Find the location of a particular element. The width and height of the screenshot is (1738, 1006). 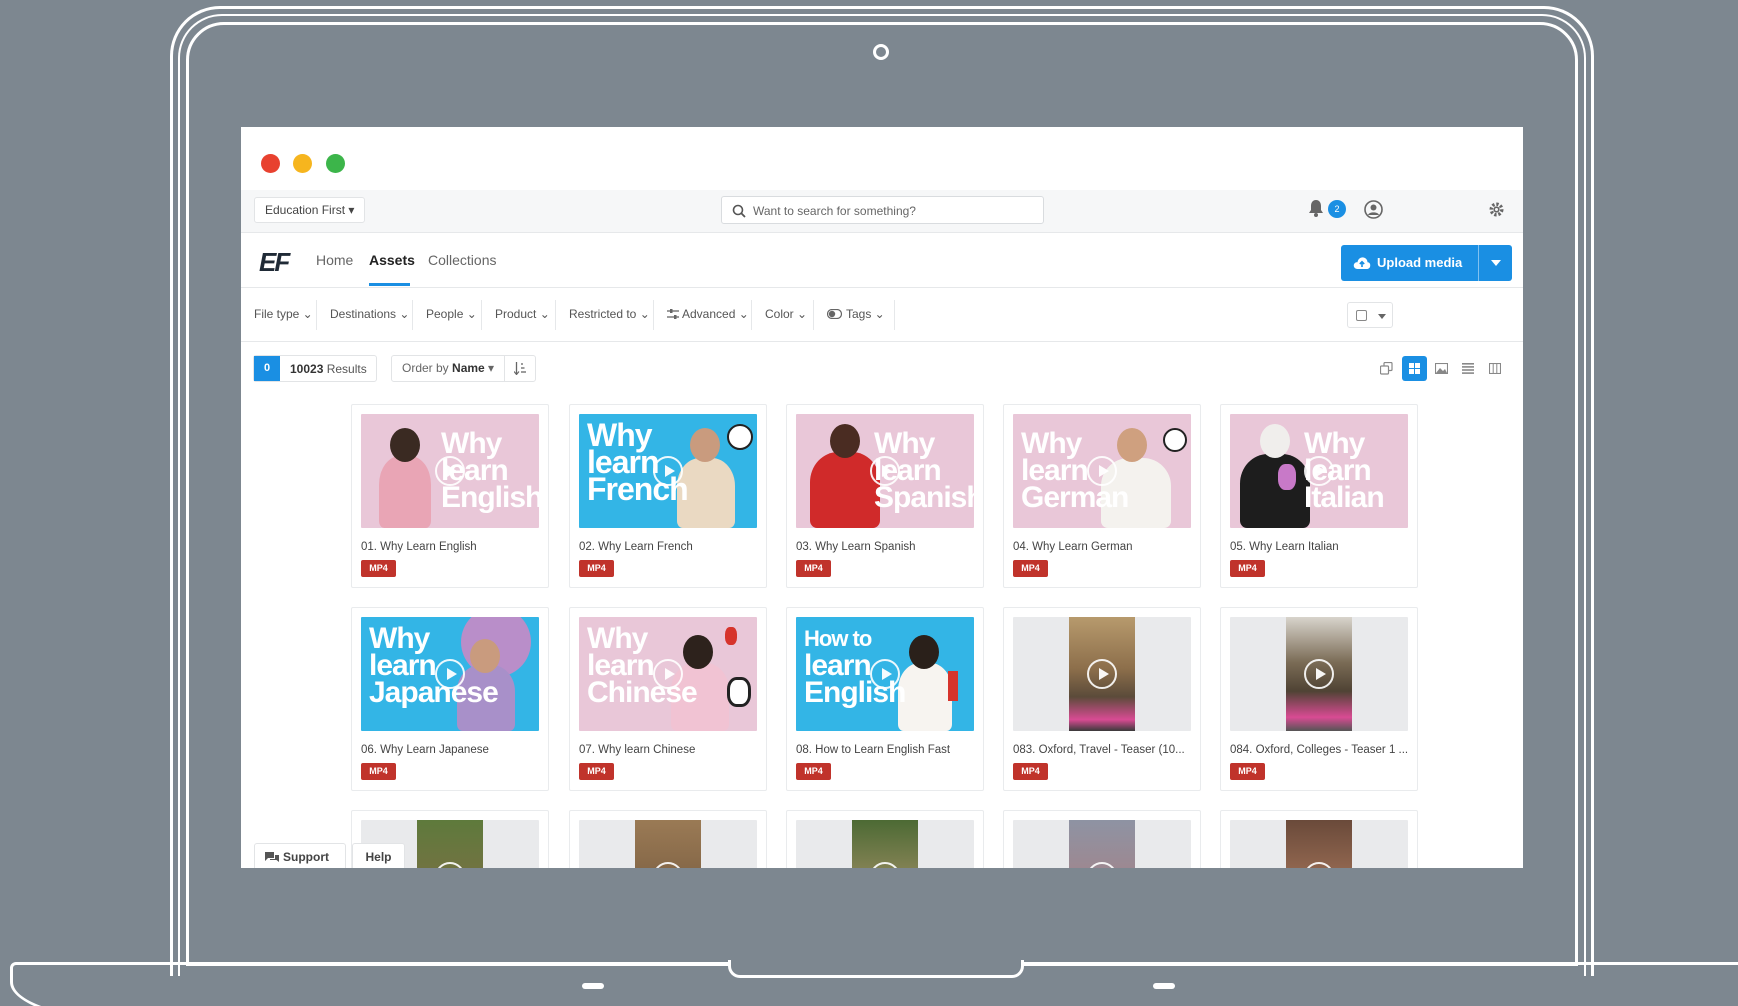

minimize-window-button is located at coordinates (302, 163).